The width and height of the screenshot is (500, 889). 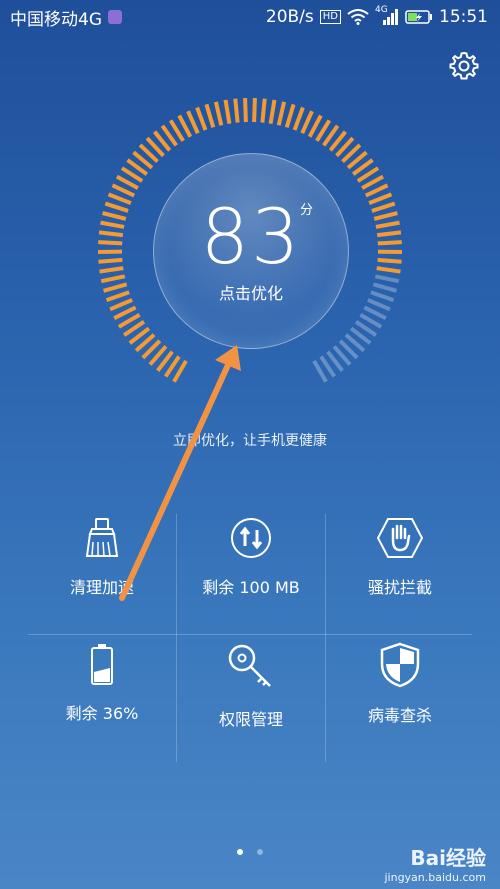 What do you see at coordinates (101, 587) in the screenshot?
I see `cleanup-label: 清理加速` at bounding box center [101, 587].